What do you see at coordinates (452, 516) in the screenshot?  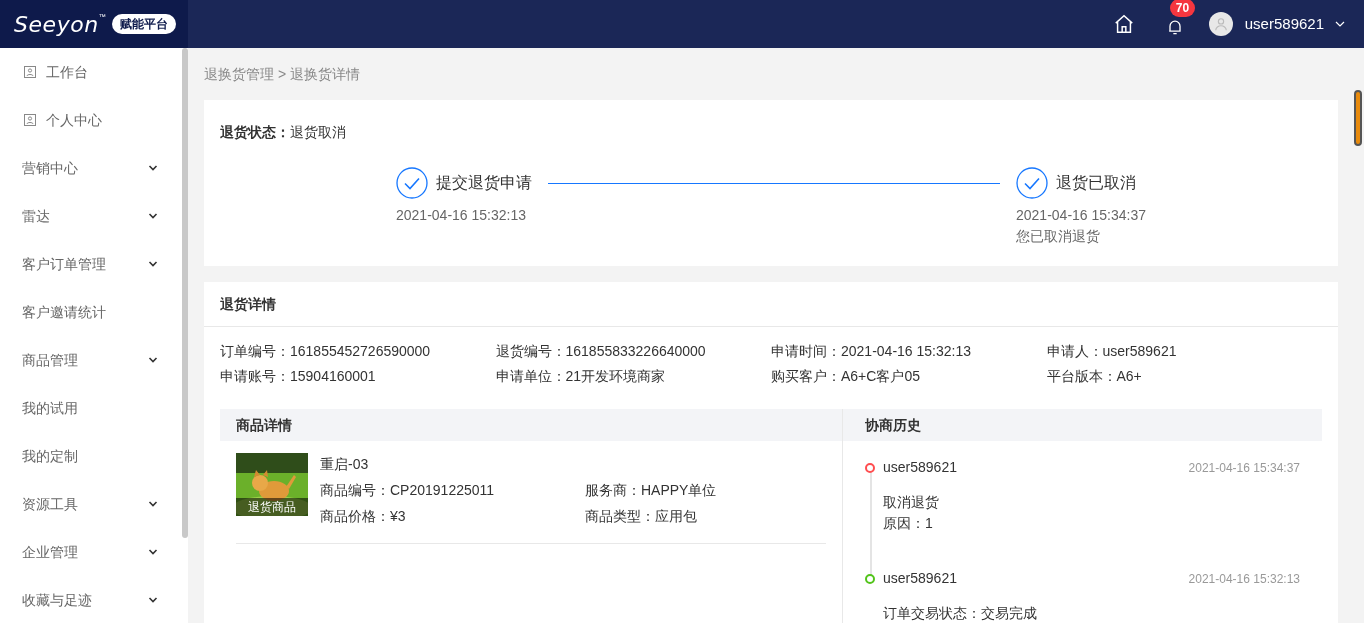 I see `product-field: 商品价格：¥3` at bounding box center [452, 516].